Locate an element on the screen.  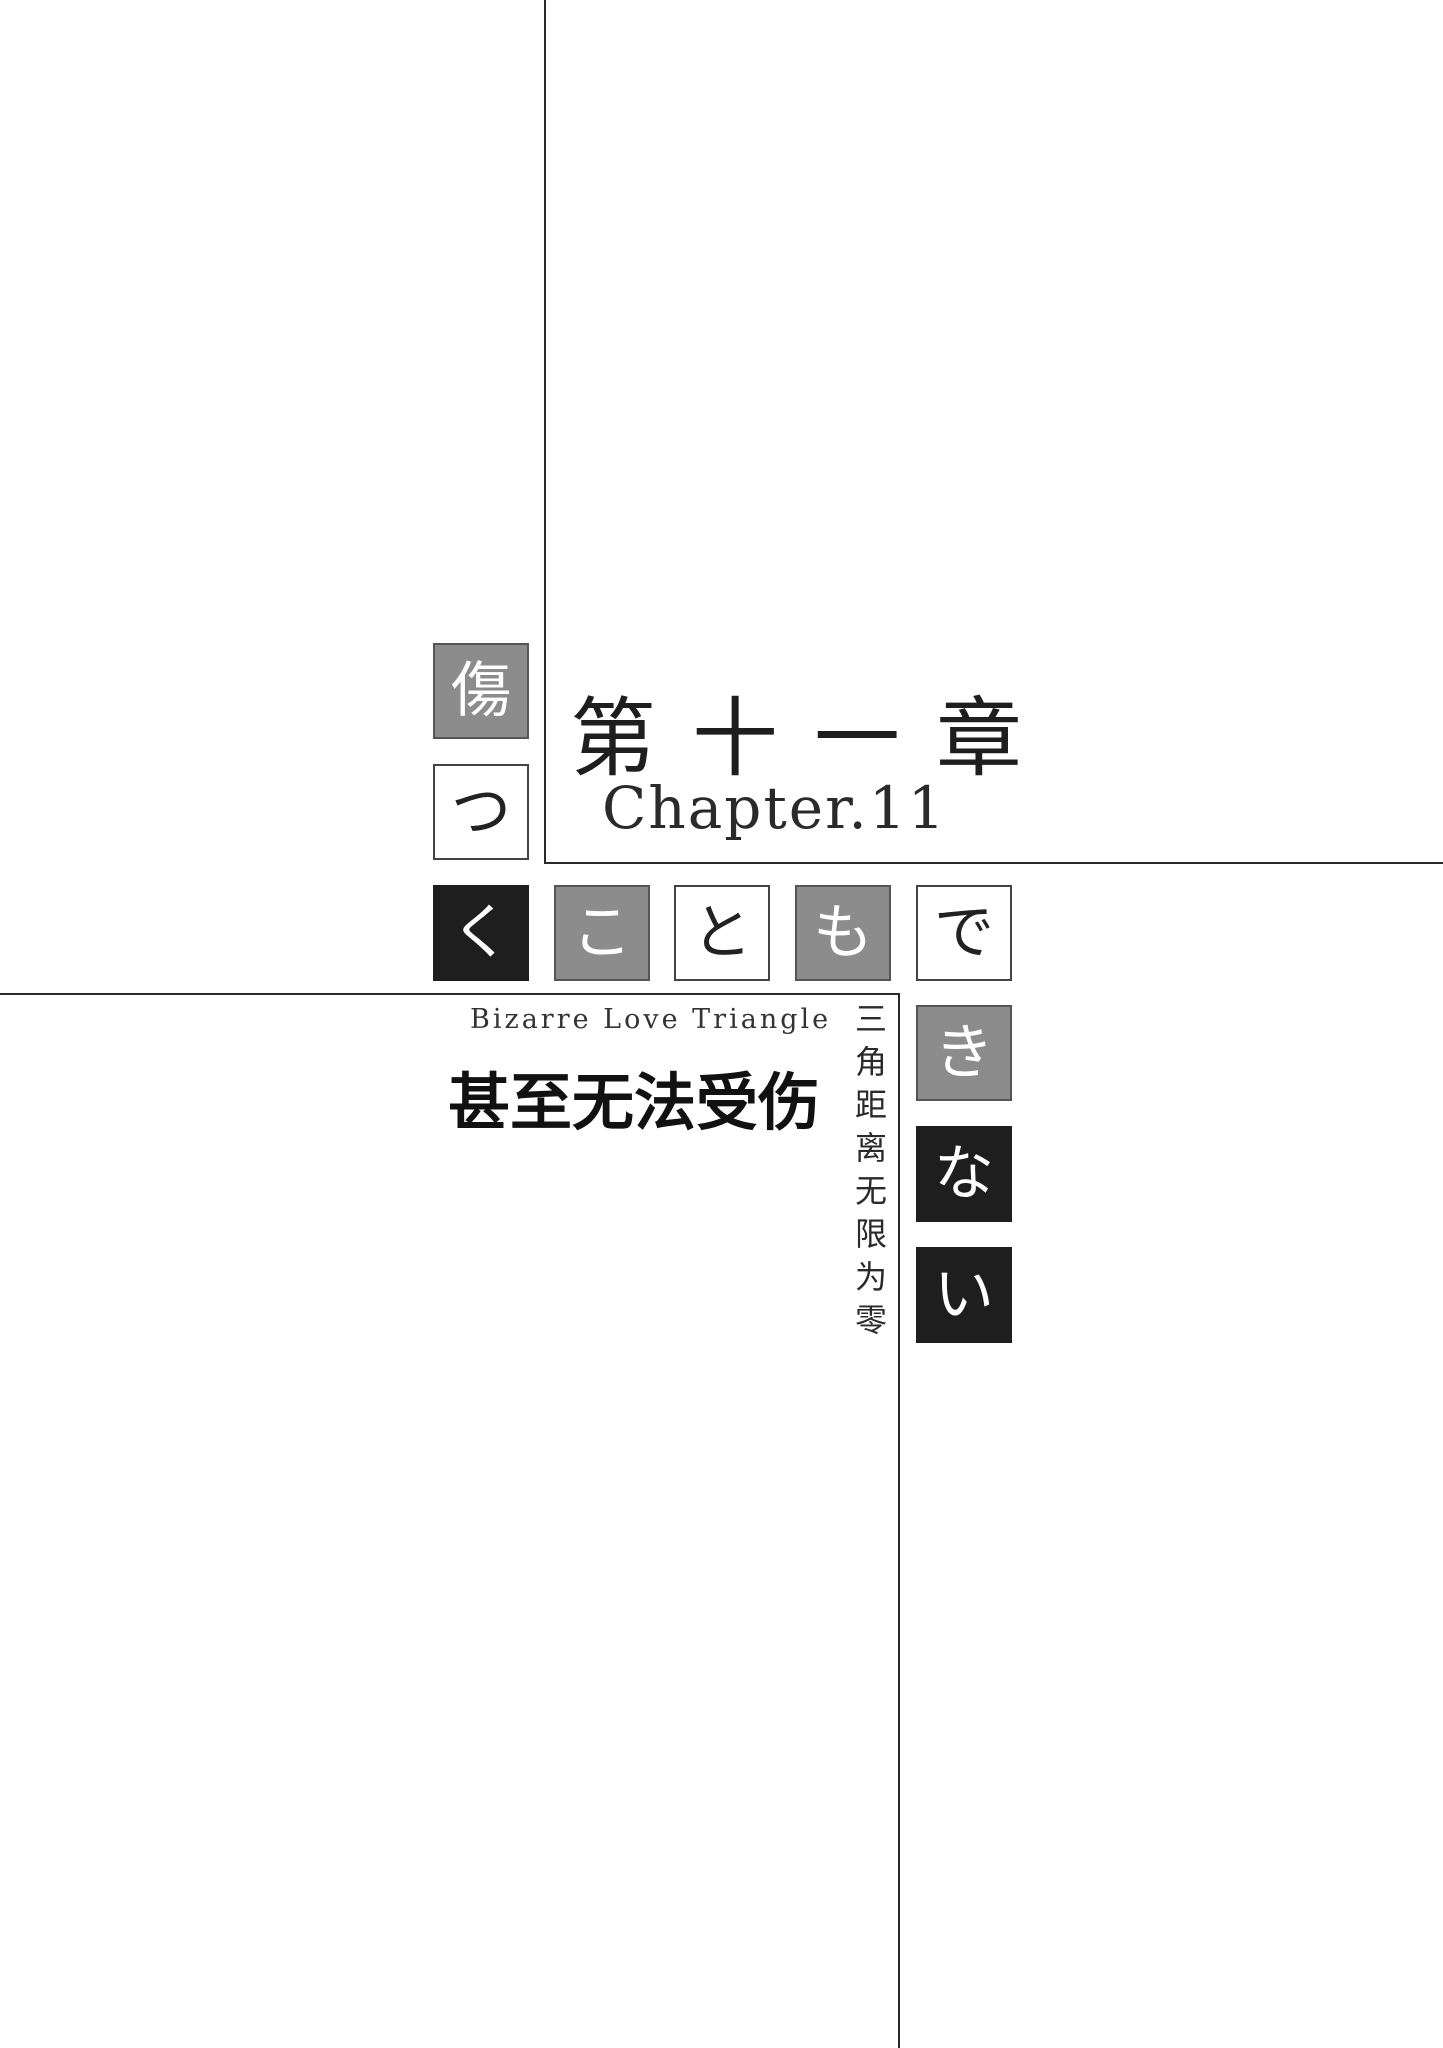
frame-line-horizontal-left is located at coordinates (450, 994).